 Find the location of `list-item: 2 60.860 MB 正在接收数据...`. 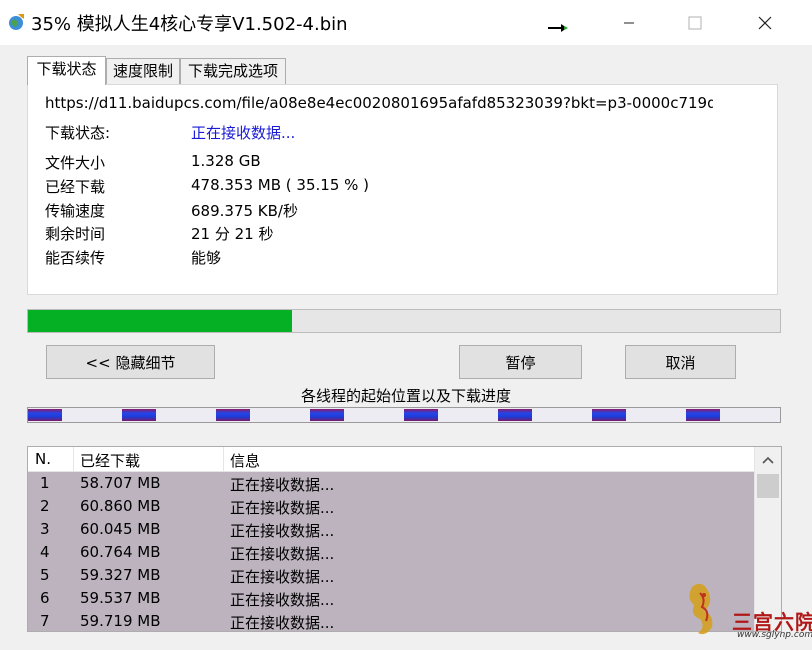

list-item: 2 60.860 MB 正在接收数据... is located at coordinates (391, 506).